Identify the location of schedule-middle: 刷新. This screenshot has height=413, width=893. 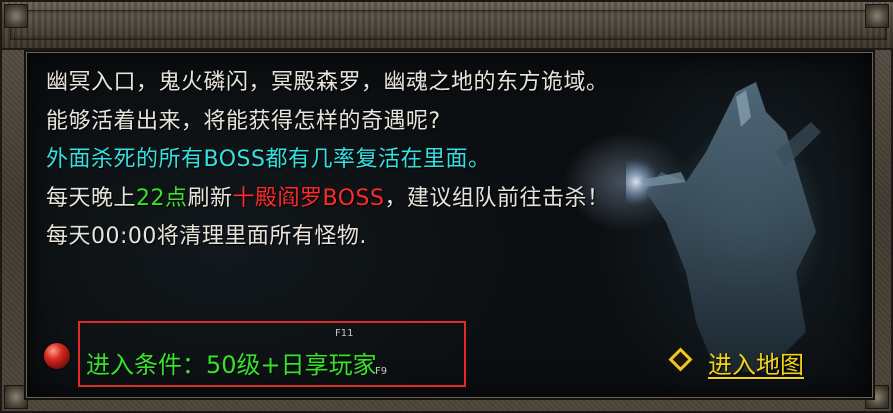
(210, 198).